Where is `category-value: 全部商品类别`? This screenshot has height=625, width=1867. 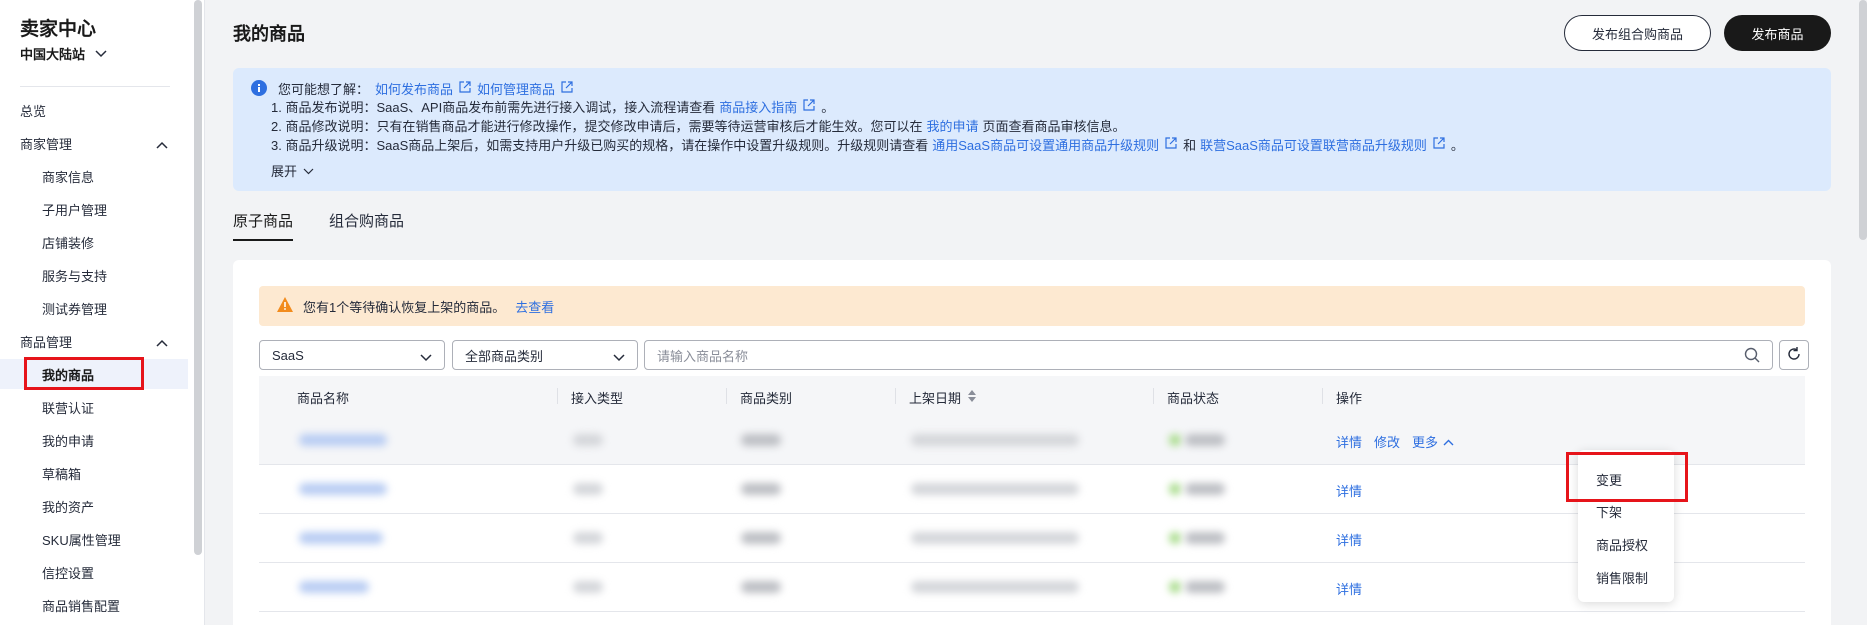
category-value: 全部商品类别 is located at coordinates (504, 356).